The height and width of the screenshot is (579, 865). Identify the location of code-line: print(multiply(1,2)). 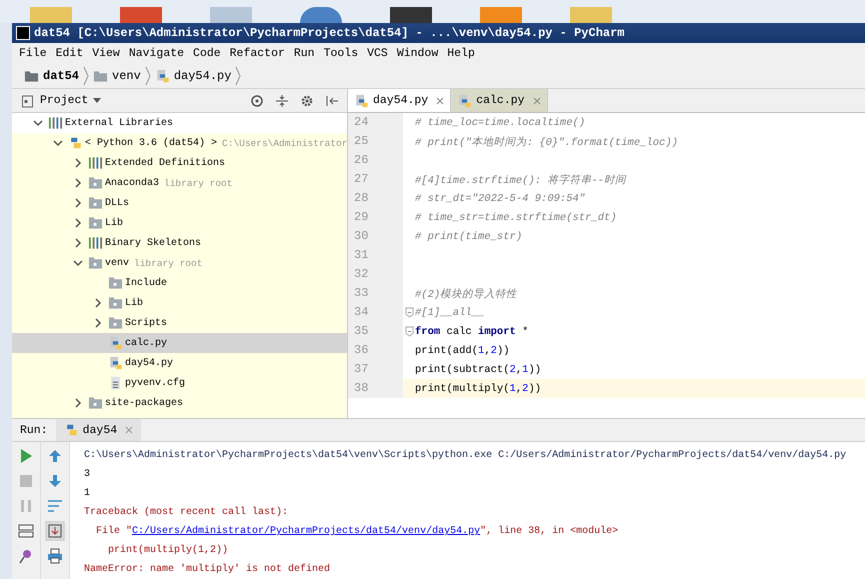
(478, 388).